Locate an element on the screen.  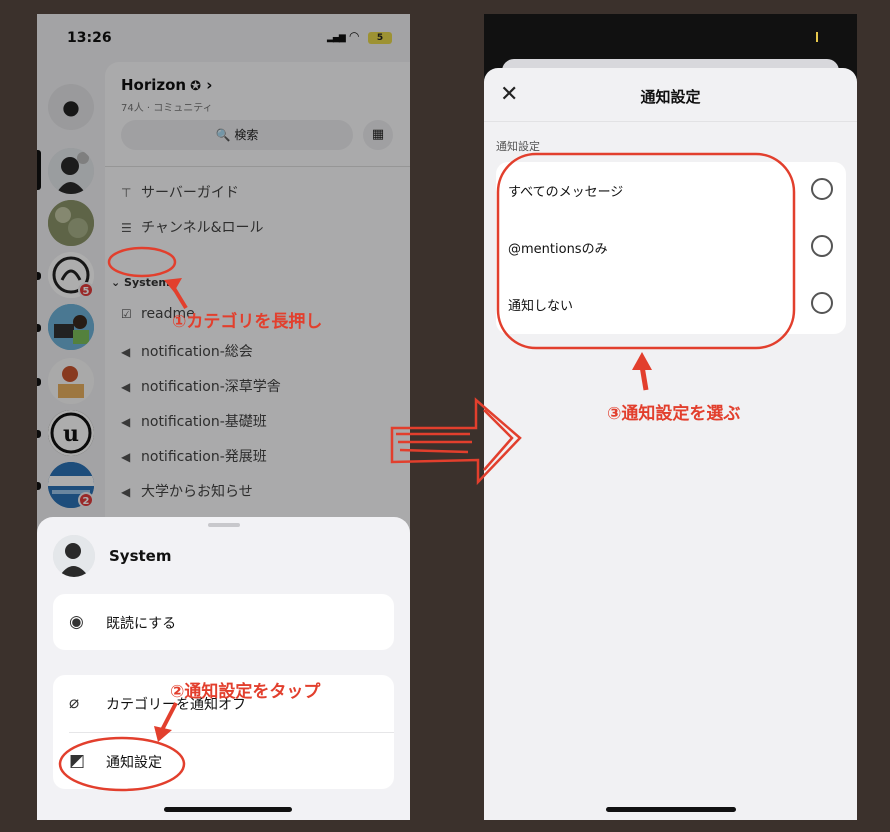
bell-off-icon: ⌀ is located at coordinates (74, 703).